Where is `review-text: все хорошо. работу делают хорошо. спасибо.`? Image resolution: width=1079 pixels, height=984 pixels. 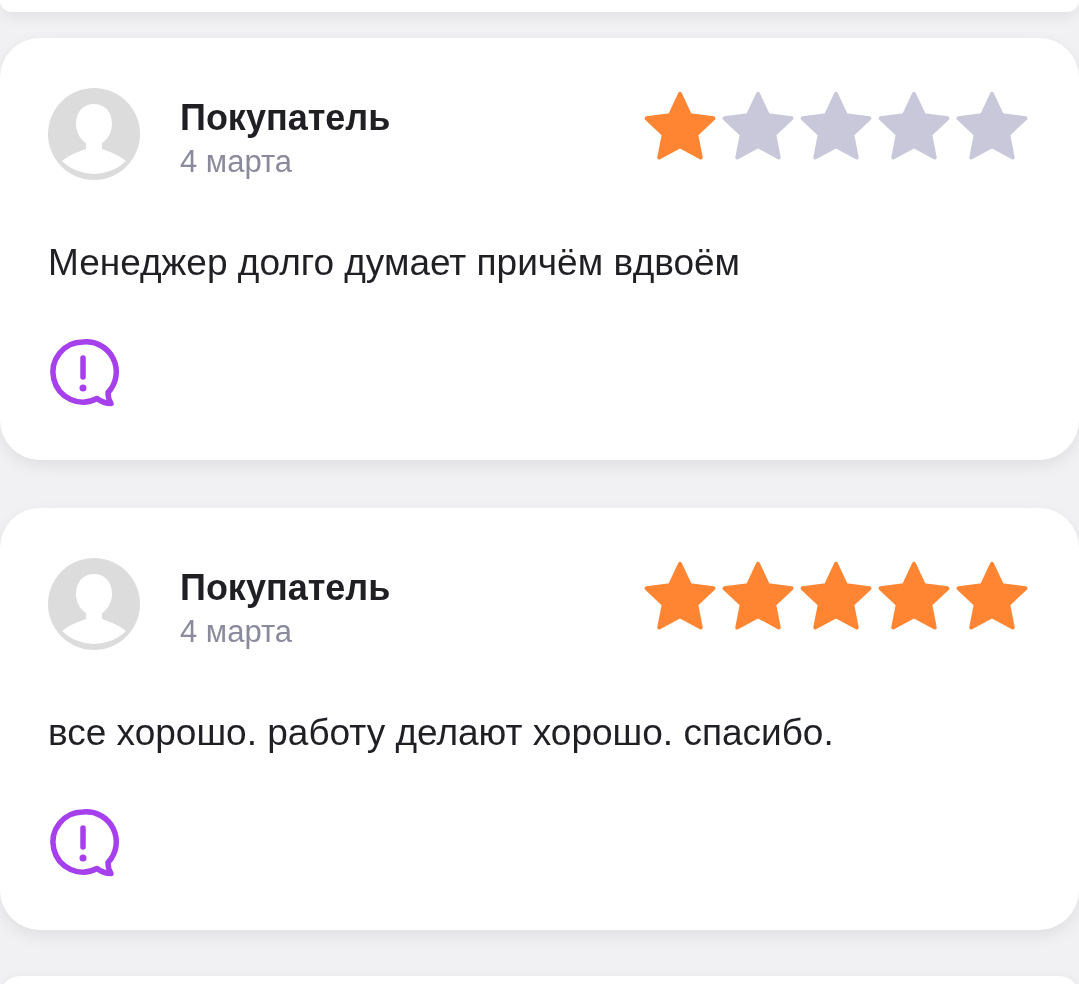
review-text: все хорошо. работу делают хорошо. спасибо. is located at coordinates (441, 733).